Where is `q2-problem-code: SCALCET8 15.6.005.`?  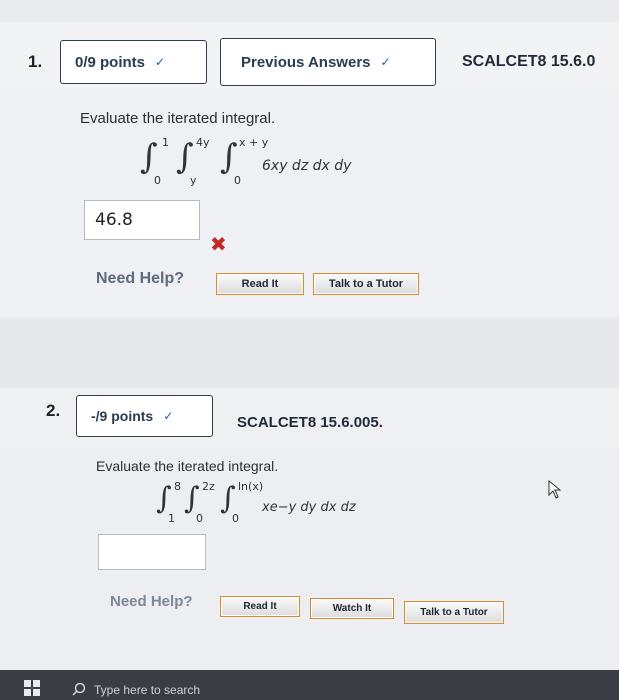 q2-problem-code: SCALCET8 15.6.005. is located at coordinates (310, 422).